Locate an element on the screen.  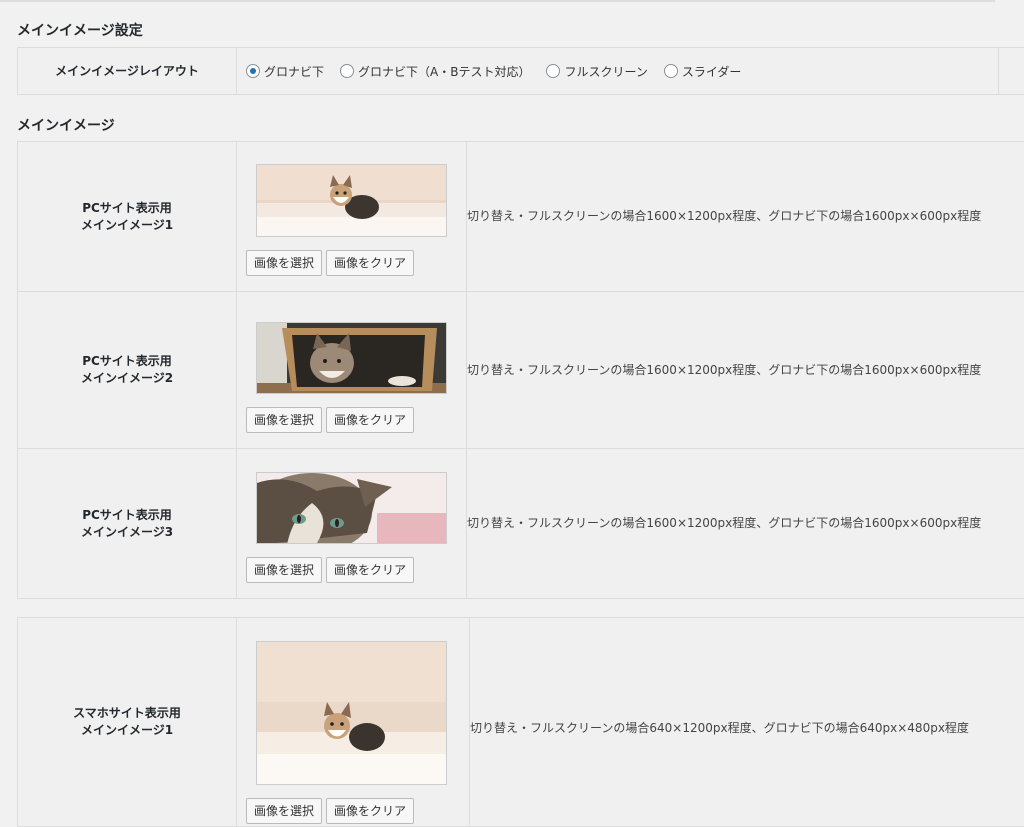
radio-label: グロナビ下（A・Bテスト対応） is located at coordinates (444, 71).